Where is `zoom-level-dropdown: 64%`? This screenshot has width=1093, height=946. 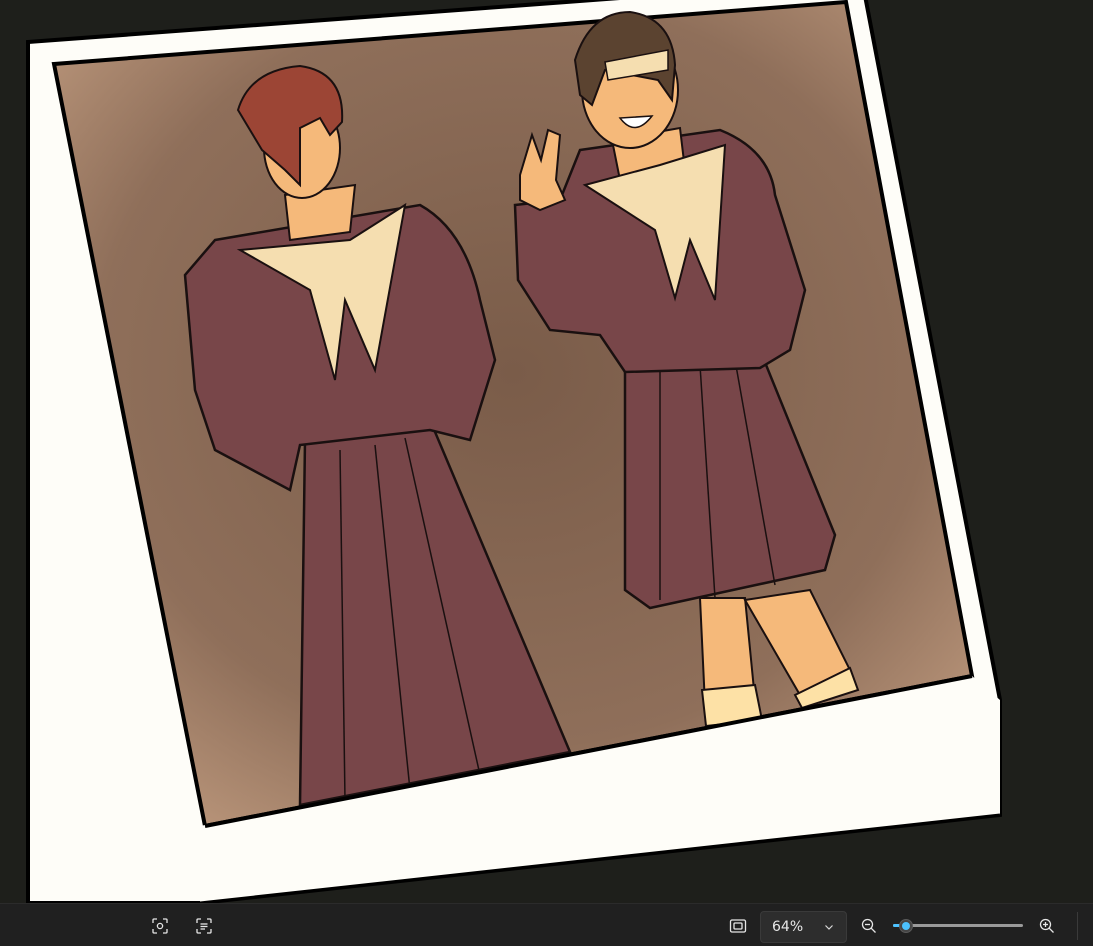 zoom-level-dropdown: 64% is located at coordinates (803, 927).